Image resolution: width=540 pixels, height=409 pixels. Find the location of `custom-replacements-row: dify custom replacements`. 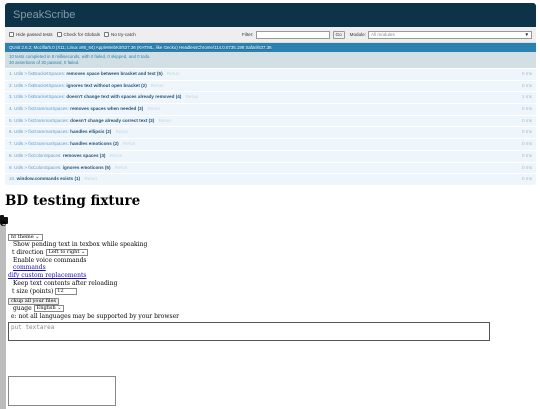

custom-replacements-row: dify custom replacements is located at coordinates (47, 275).